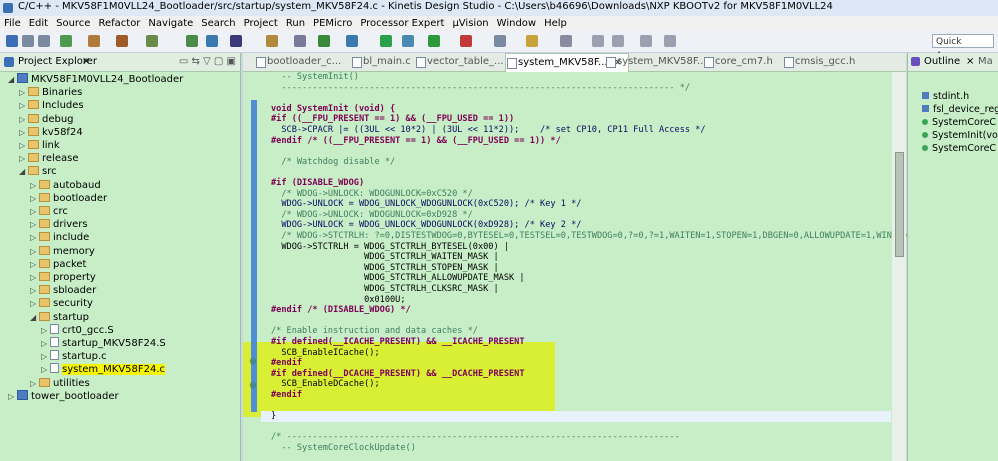 The width and height of the screenshot is (998, 461). What do you see at coordinates (122, 41) in the screenshot?
I see `hammer-icon` at bounding box center [122, 41].